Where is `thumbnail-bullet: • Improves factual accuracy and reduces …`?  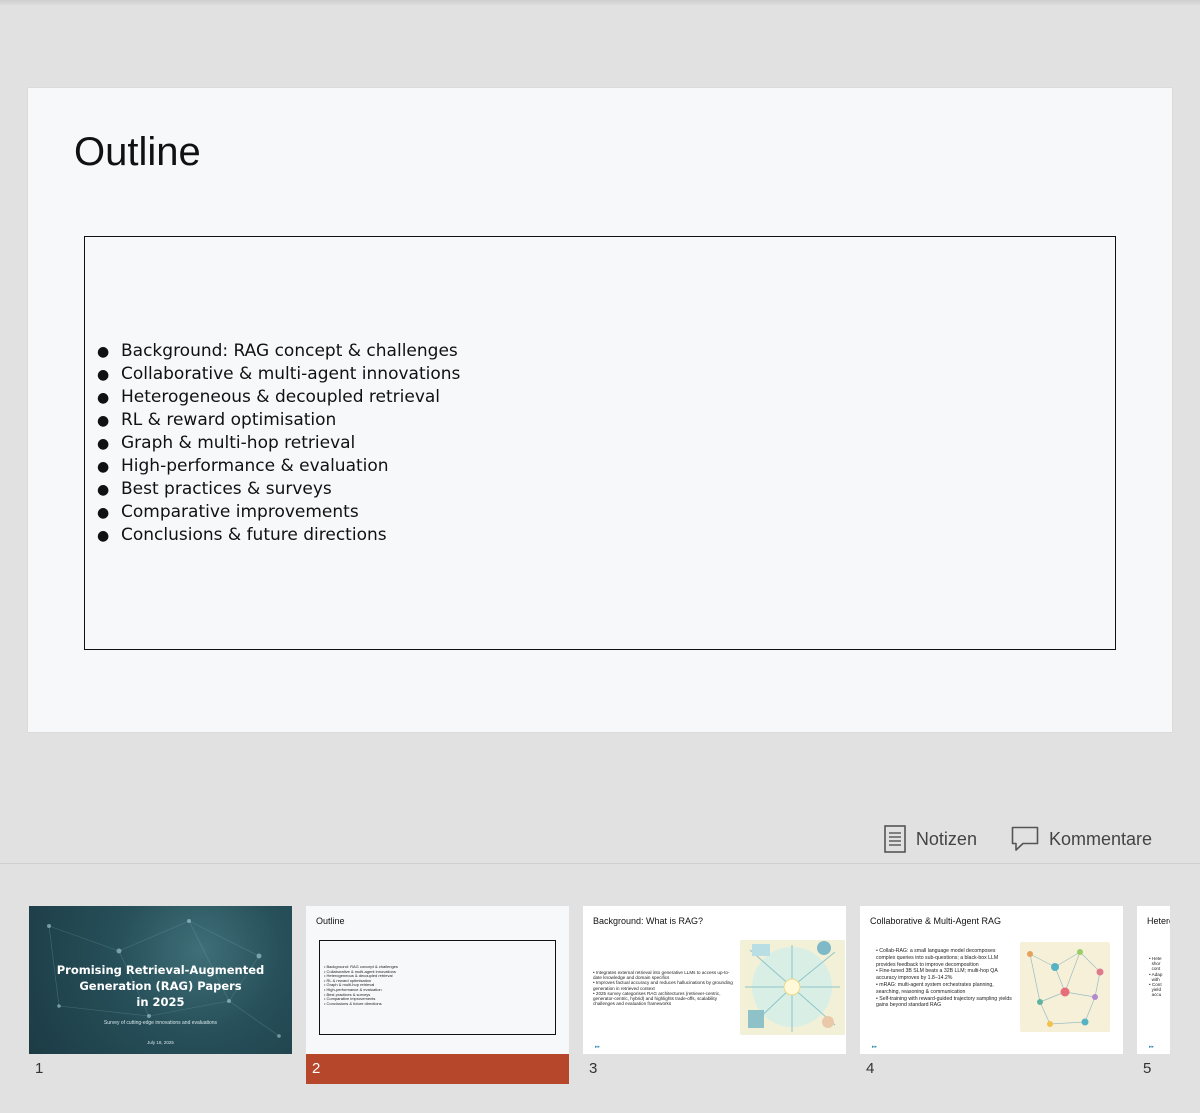
thumbnail-bullet: • Improves factual accuracy and reduces … is located at coordinates (663, 985).